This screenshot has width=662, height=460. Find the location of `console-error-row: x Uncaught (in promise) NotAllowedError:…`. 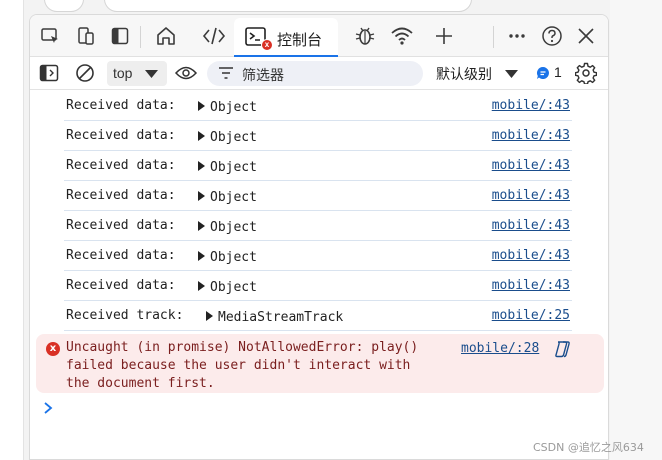

console-error-row: x Uncaught (in promise) NotAllowedError:… is located at coordinates (320, 363).